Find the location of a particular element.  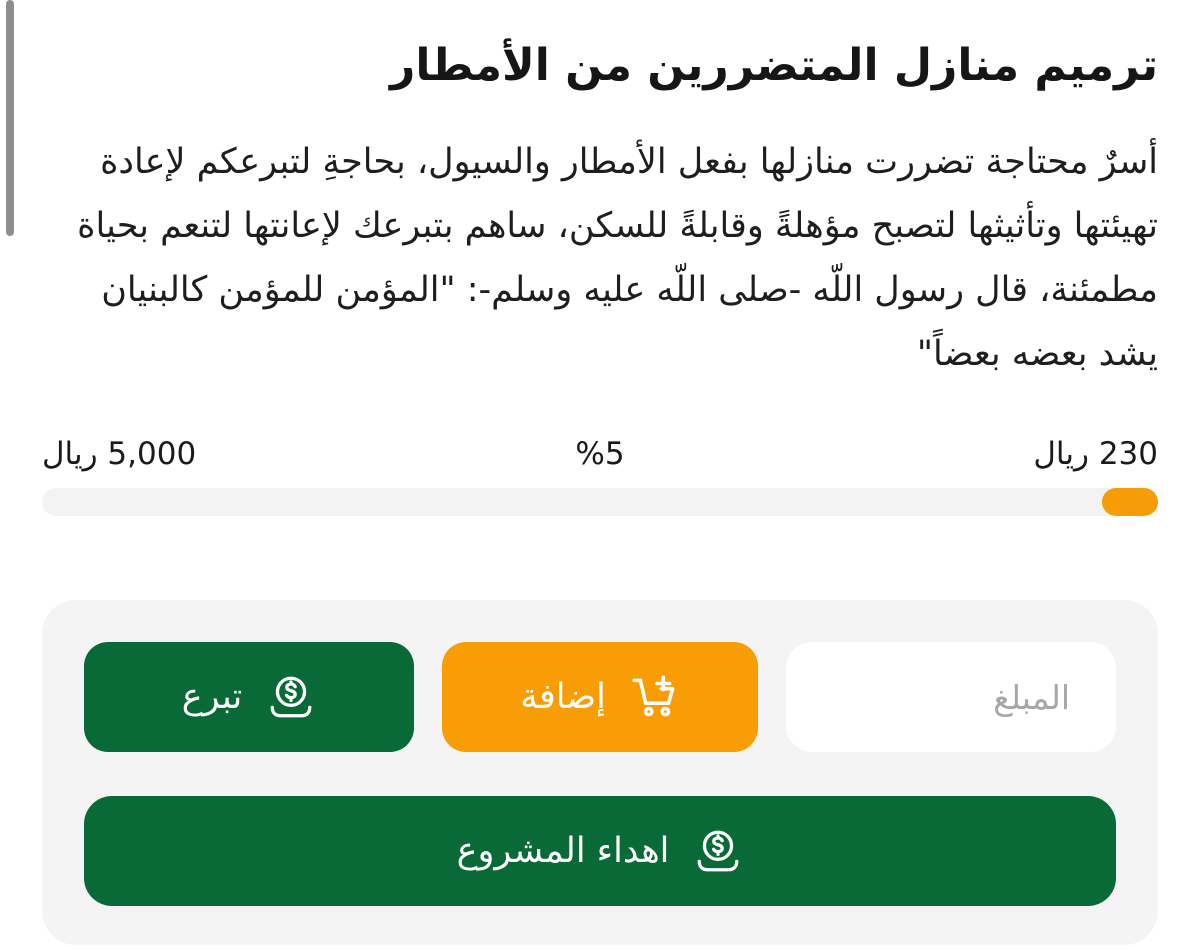

gift-project-button: اهداء المشروع is located at coordinates (600, 851).